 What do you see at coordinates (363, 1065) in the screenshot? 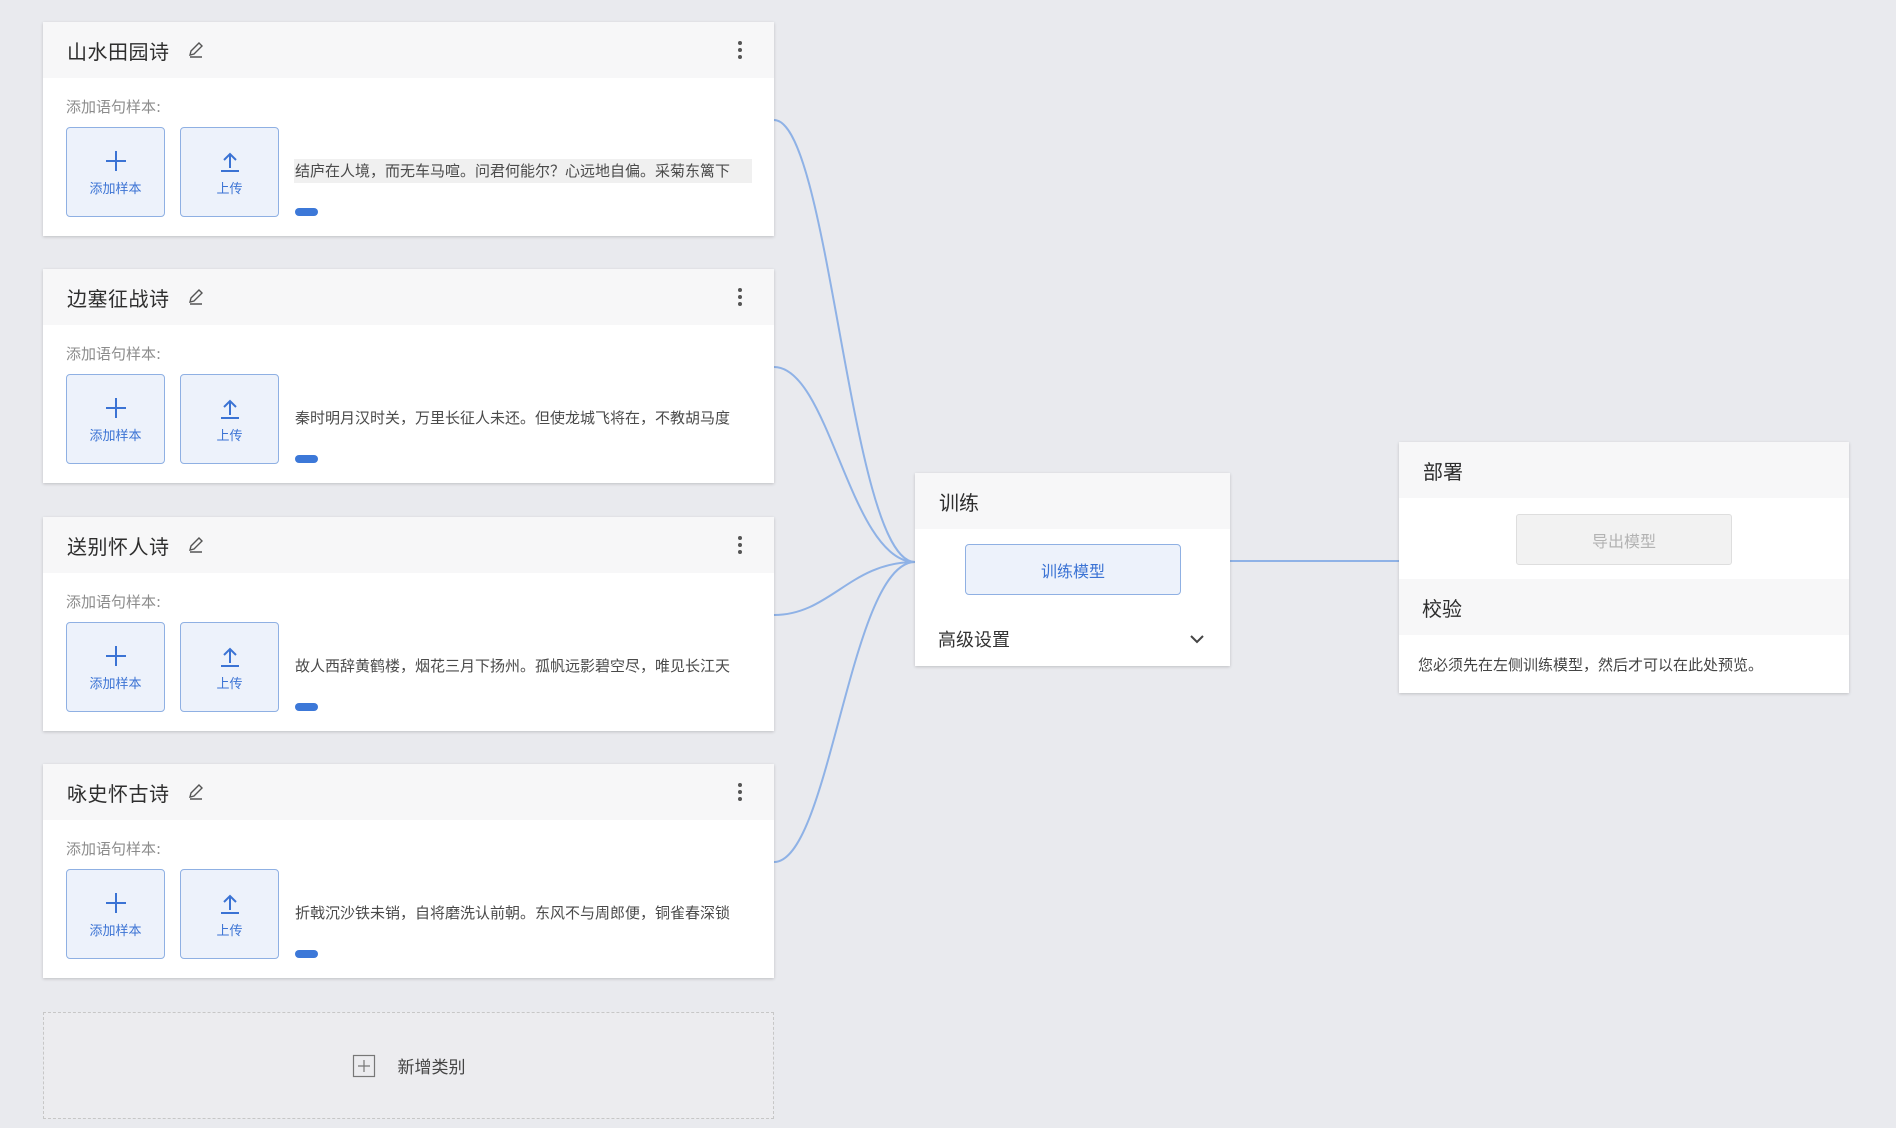
I see `plus-square-icon` at bounding box center [363, 1065].